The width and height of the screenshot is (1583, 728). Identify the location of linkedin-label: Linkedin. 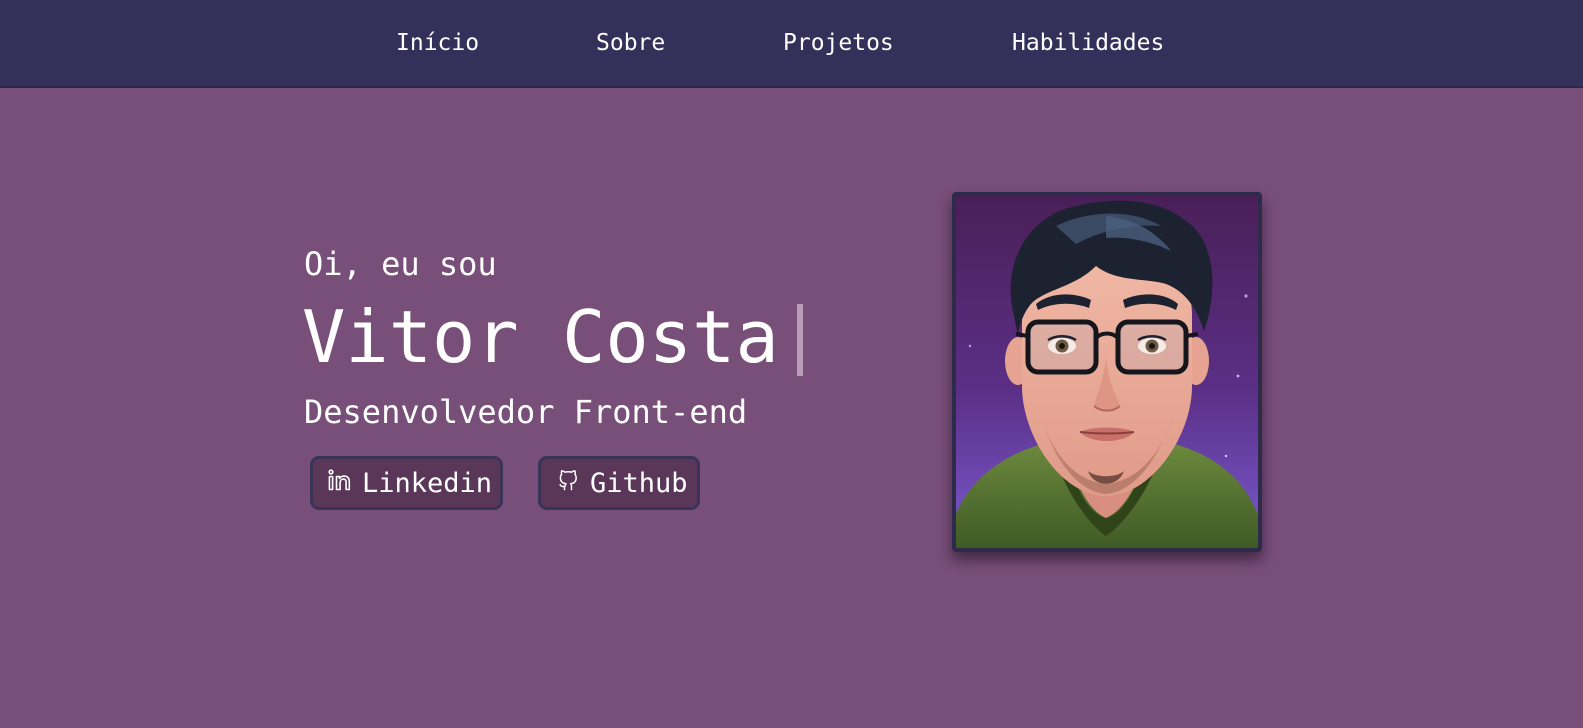
(427, 483).